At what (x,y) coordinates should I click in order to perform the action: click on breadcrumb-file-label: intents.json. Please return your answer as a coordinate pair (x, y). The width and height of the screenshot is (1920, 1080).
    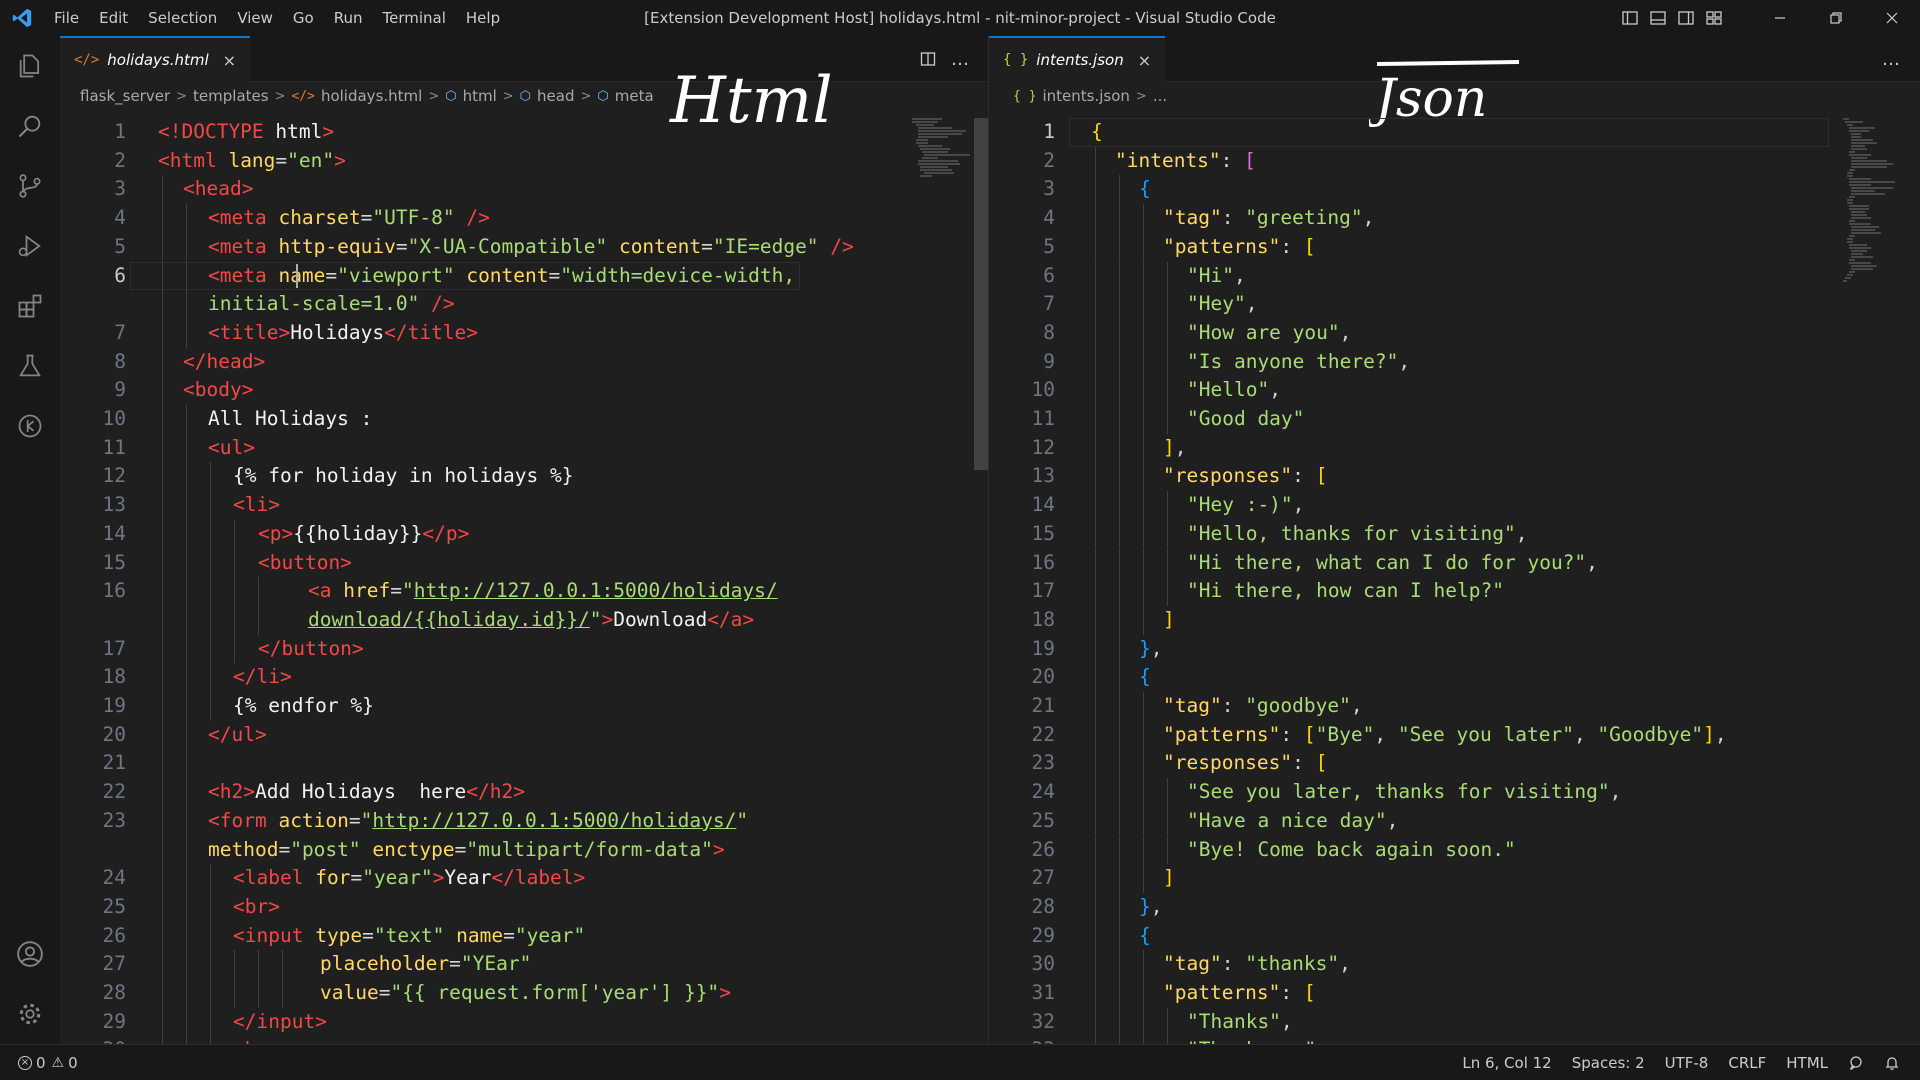
    Looking at the image, I should click on (1086, 96).